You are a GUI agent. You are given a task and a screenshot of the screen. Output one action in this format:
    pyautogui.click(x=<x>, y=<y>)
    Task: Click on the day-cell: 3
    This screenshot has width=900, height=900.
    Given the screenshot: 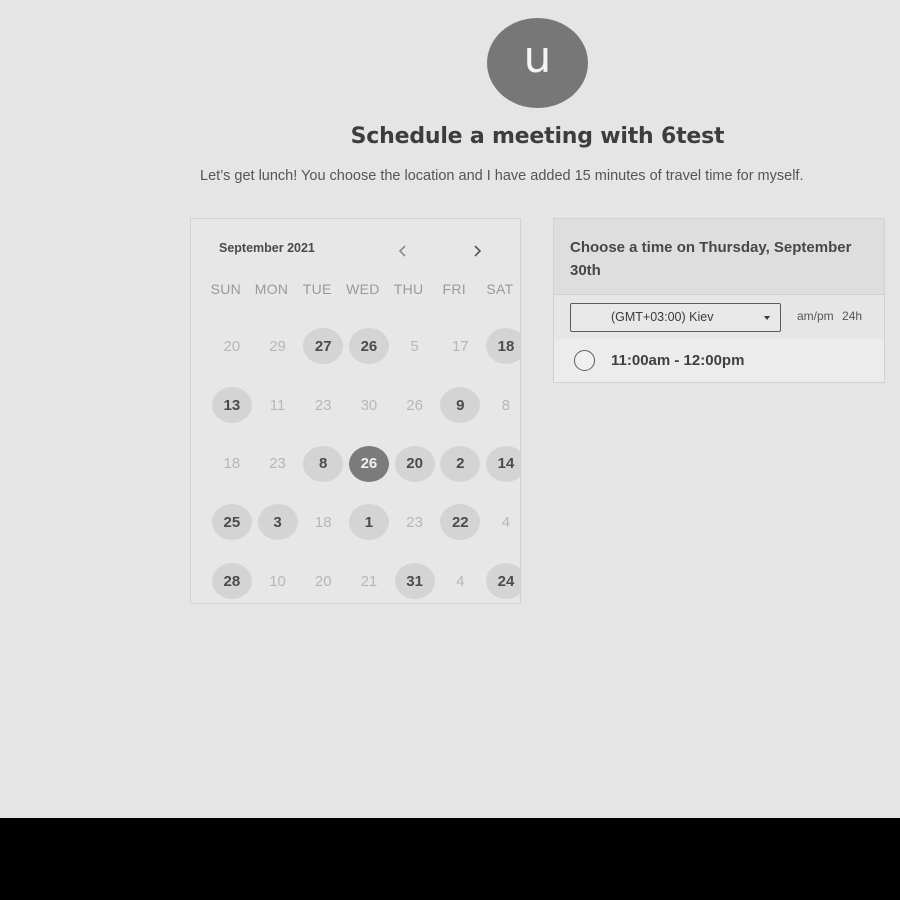 What is the action you would take?
    pyautogui.click(x=278, y=522)
    